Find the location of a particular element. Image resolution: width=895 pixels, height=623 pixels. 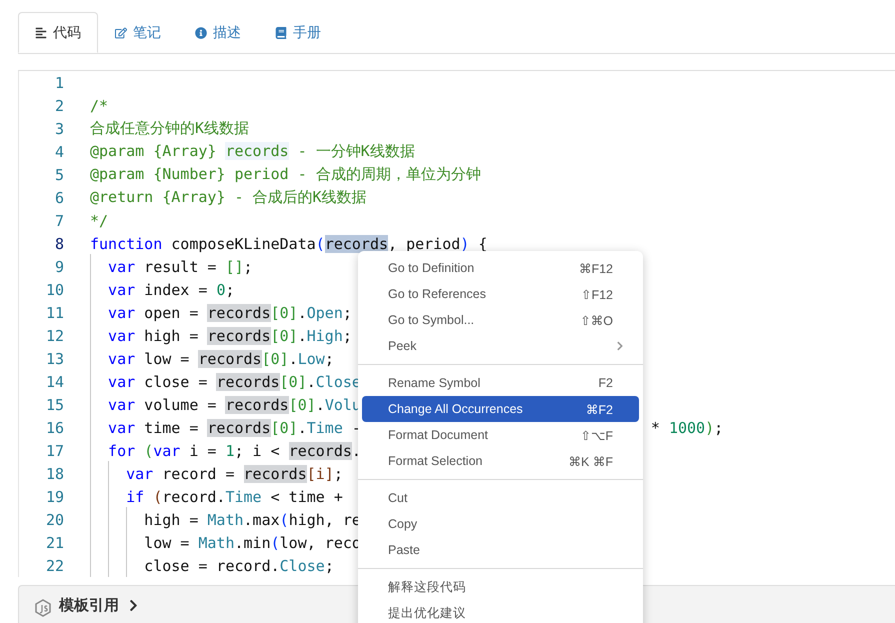

footer-title: 模板引用 is located at coordinates (89, 605).